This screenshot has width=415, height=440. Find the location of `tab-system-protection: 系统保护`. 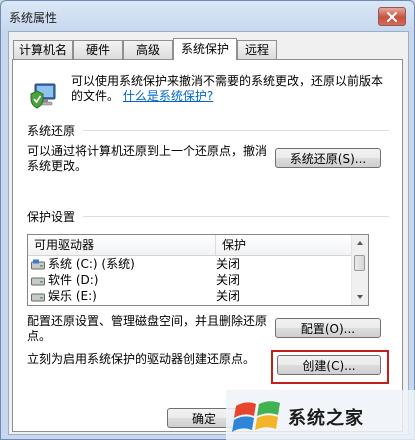

tab-system-protection: 系统保护 is located at coordinates (205, 49).